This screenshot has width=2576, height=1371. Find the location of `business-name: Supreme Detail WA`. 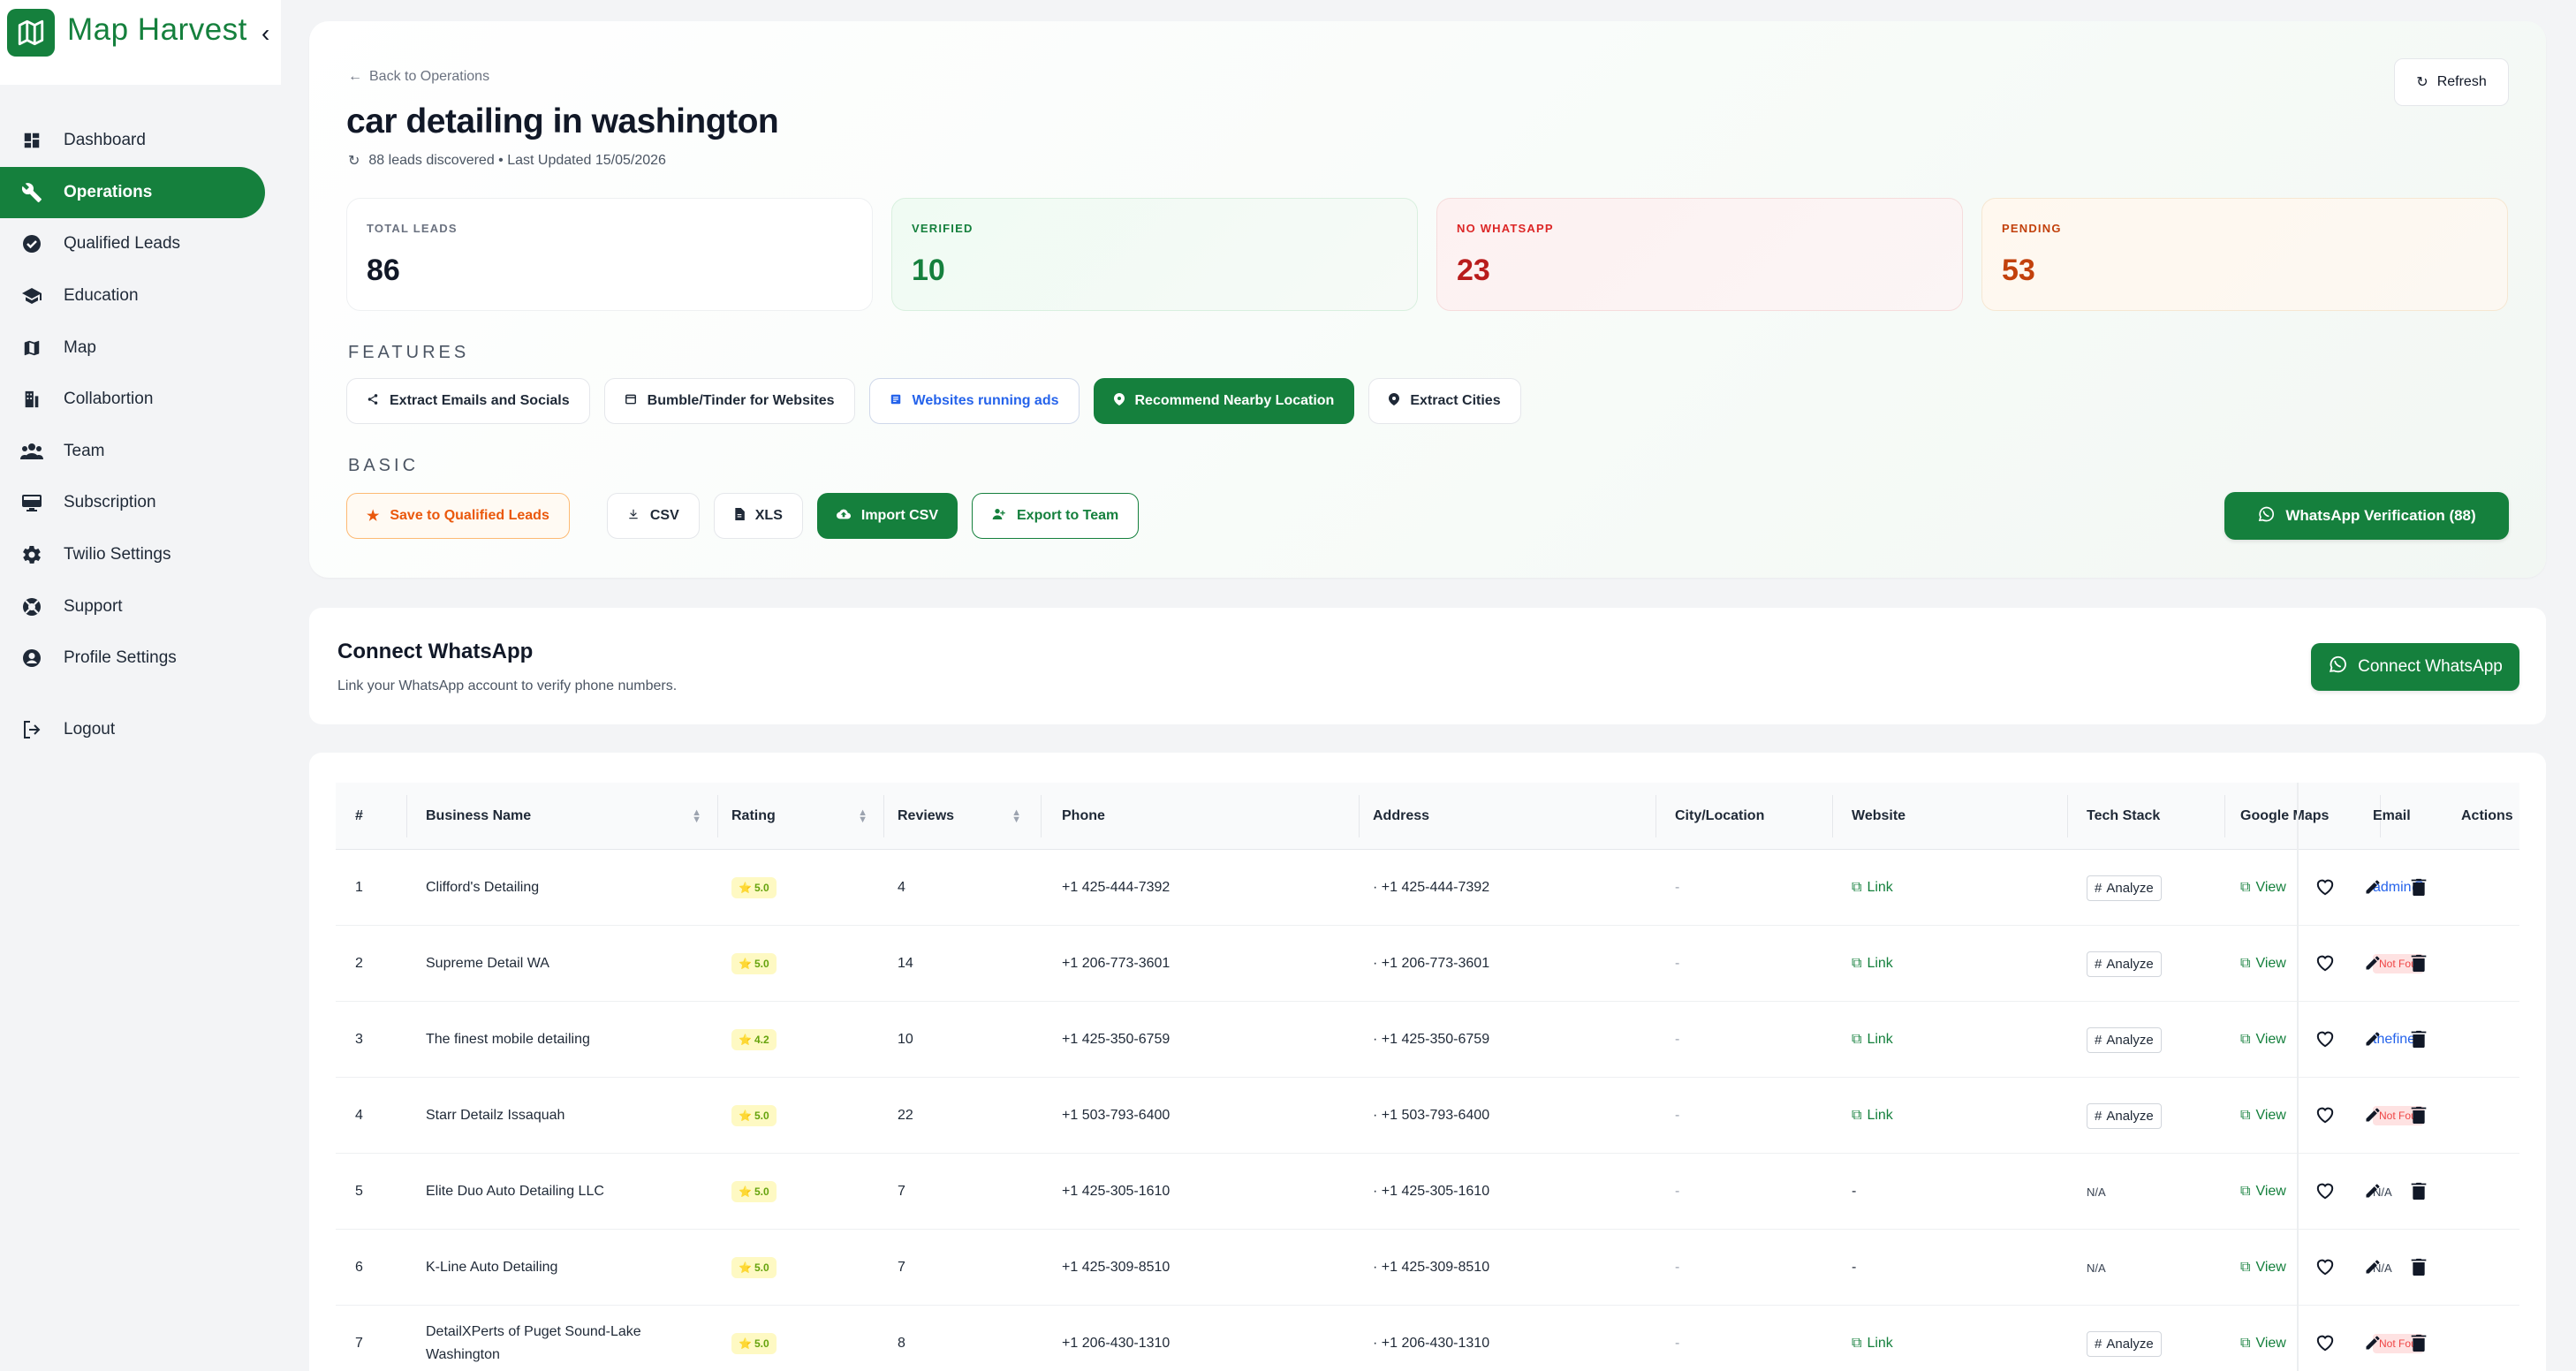

business-name: Supreme Detail WA is located at coordinates (488, 963).